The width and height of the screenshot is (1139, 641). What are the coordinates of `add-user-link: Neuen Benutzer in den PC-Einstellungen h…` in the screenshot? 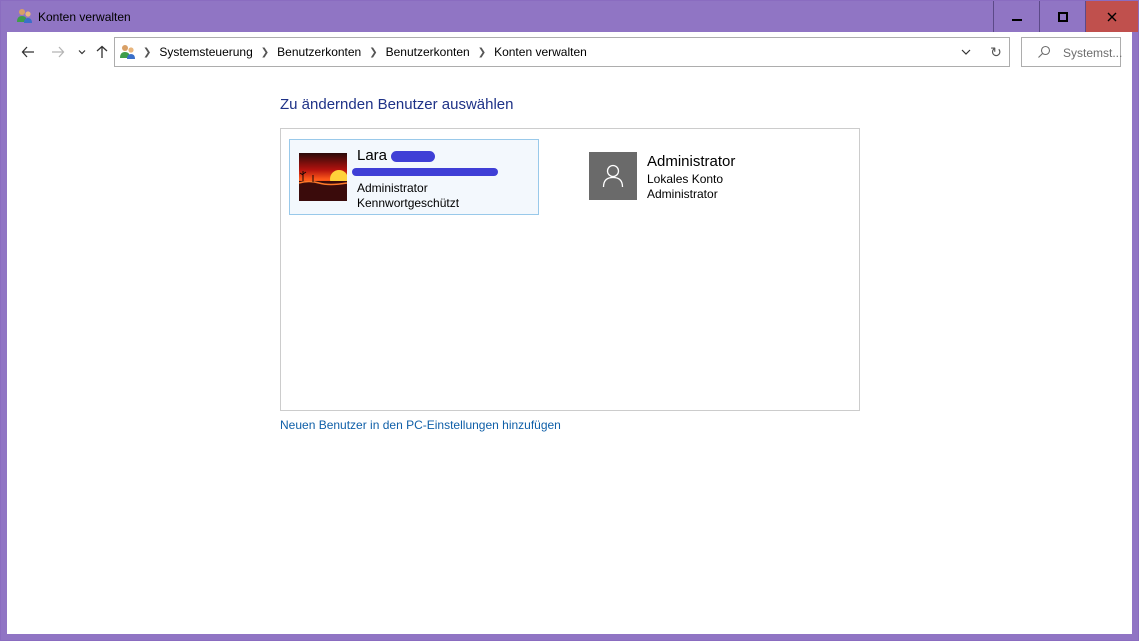 It's located at (420, 425).